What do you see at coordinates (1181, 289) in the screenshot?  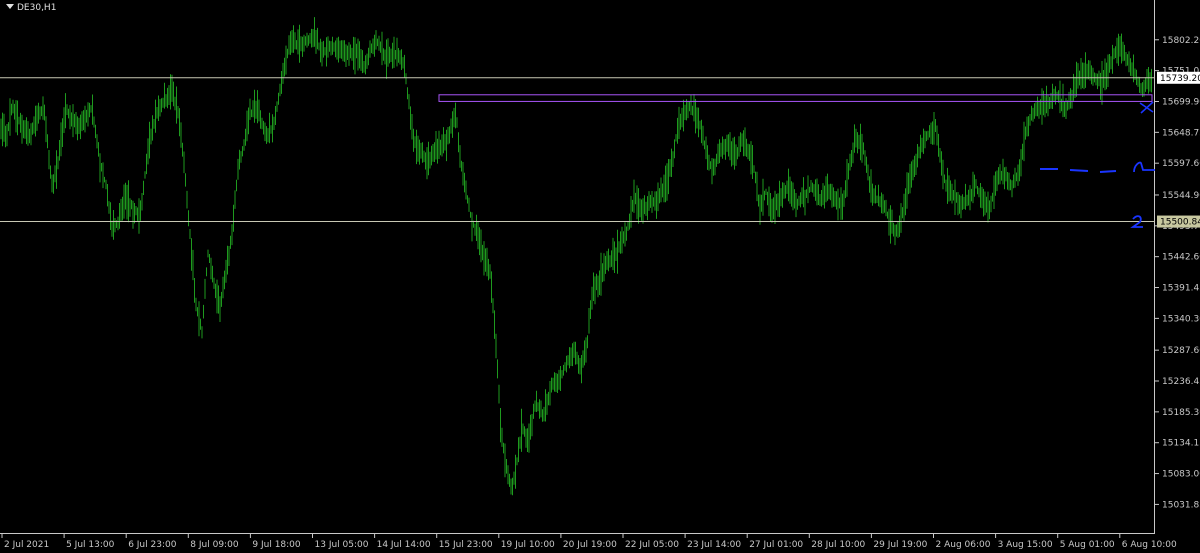 I see `y-tick-label: 15391.45` at bounding box center [1181, 289].